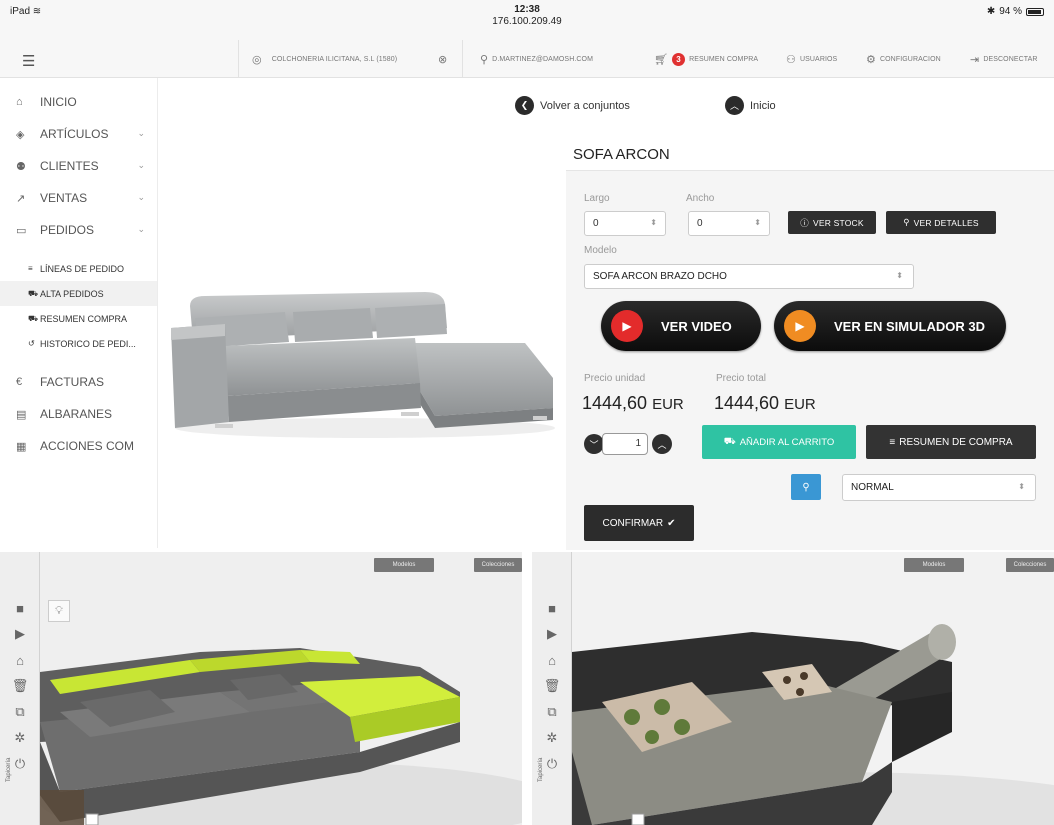 The width and height of the screenshot is (1054, 825). I want to click on company-selector: ◎ COLCHONERIA ILICITANA, S.L (1580), so click(324, 59).